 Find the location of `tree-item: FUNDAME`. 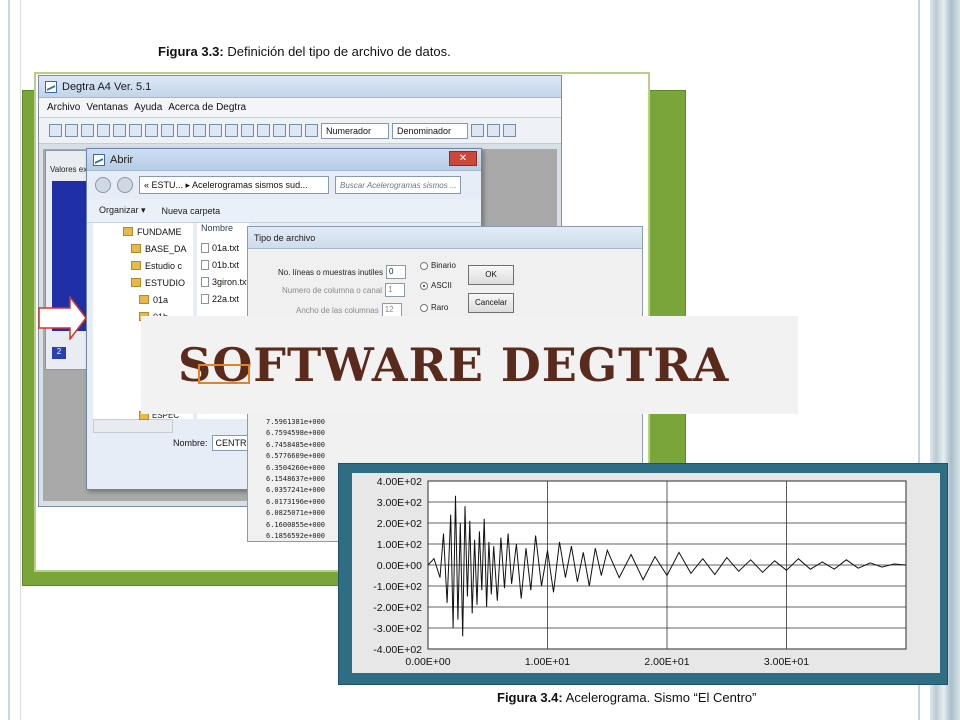

tree-item: FUNDAME is located at coordinates (143, 231).